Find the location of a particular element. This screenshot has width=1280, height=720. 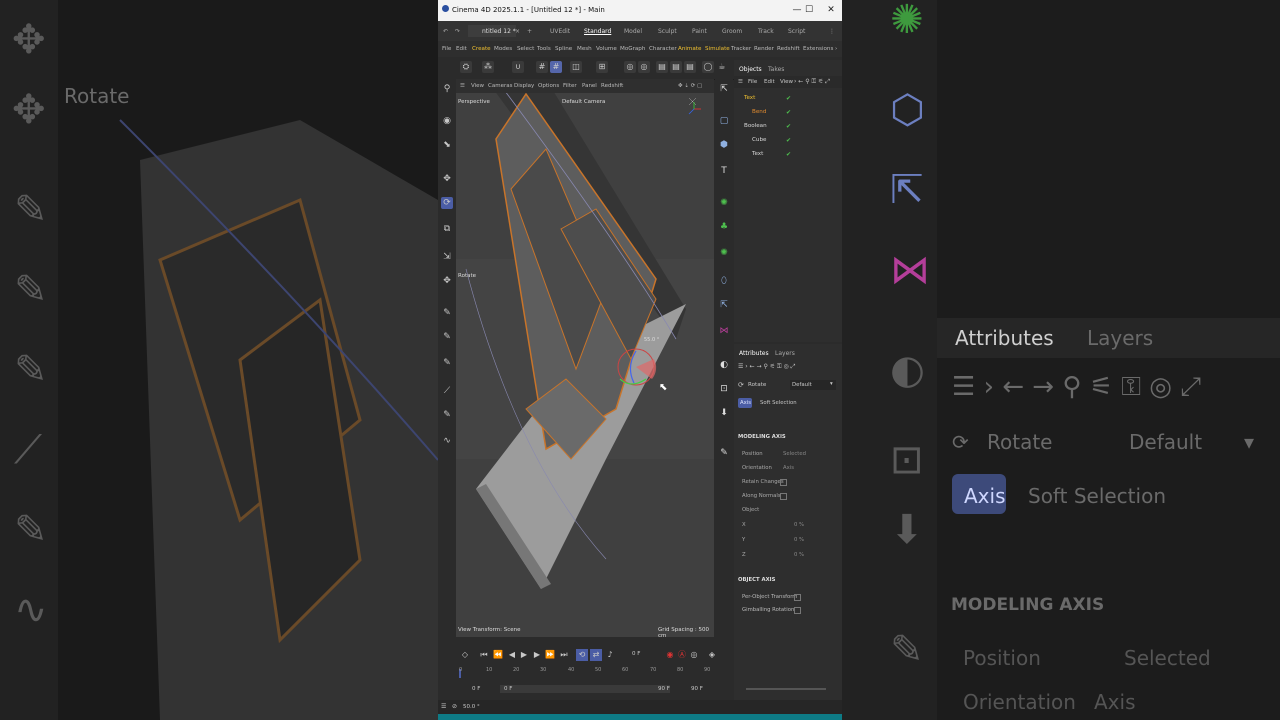

preset-dropdown: Default ▾ is located at coordinates (813, 385).